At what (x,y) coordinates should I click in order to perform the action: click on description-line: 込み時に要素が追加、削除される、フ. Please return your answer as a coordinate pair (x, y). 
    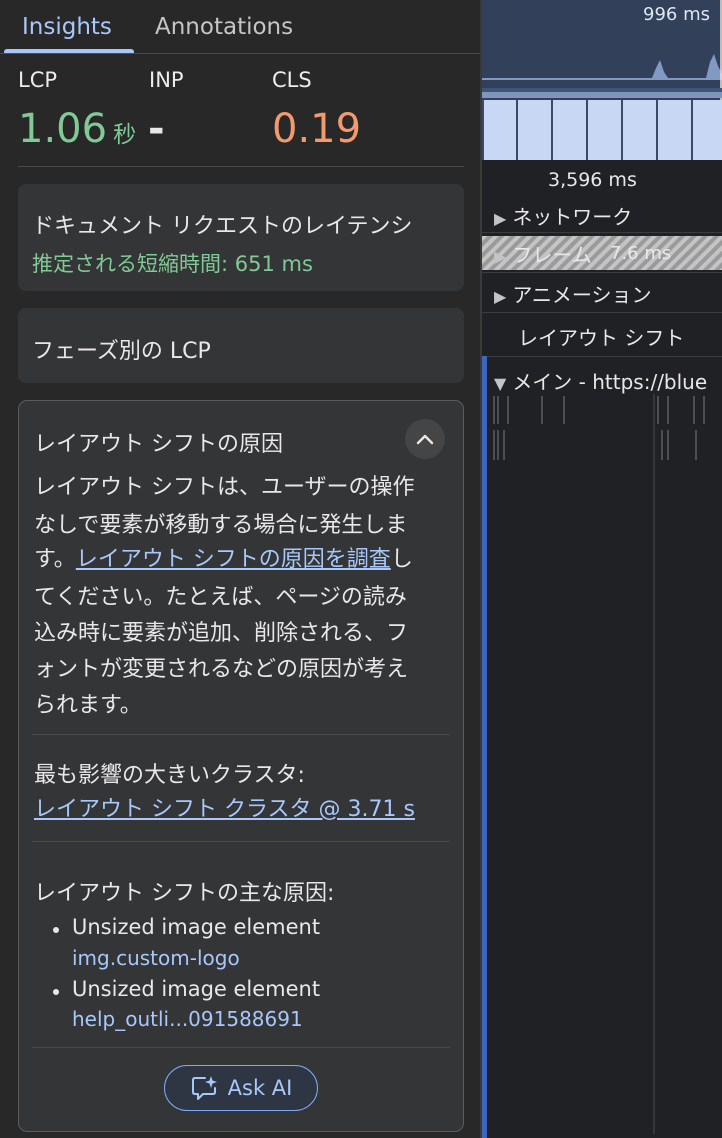
    Looking at the image, I should click on (221, 633).